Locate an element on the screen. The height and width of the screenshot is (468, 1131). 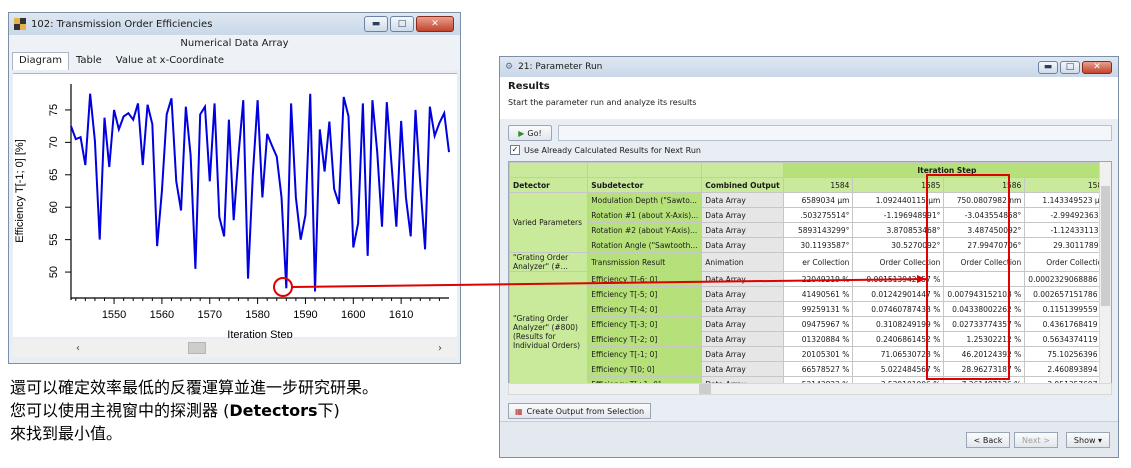
grid-hscroll-thumb is located at coordinates (705, 389).